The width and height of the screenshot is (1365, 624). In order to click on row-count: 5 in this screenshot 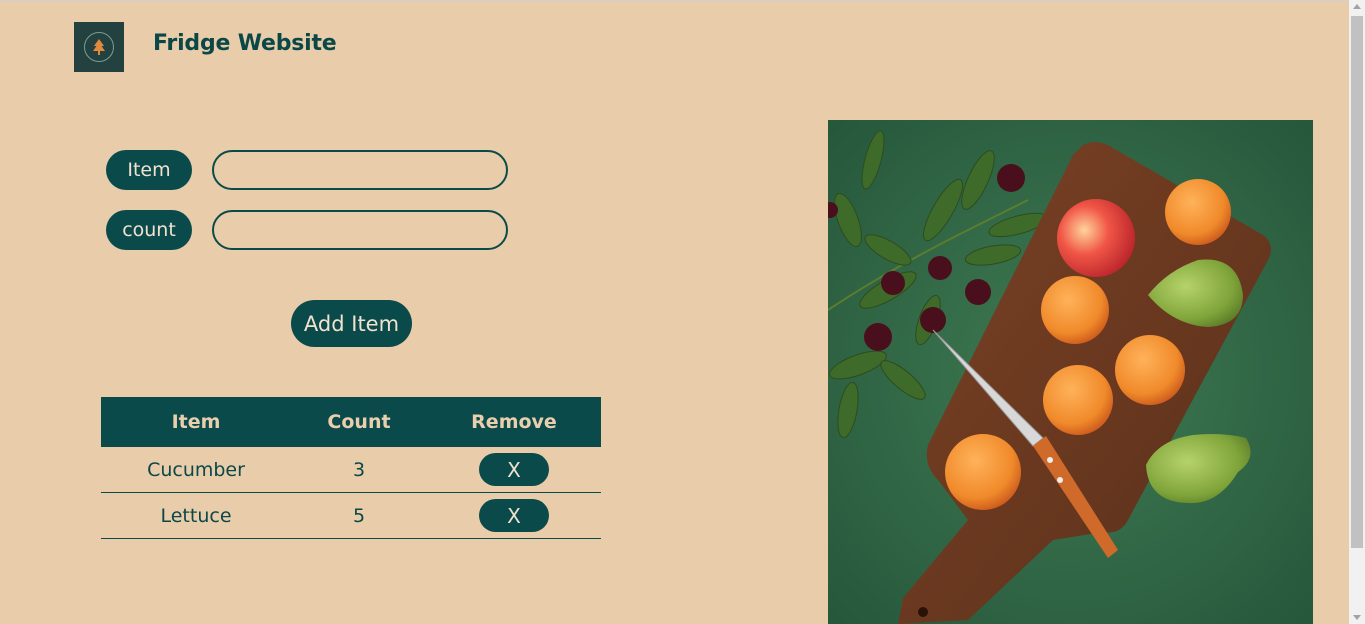, I will do `click(359, 515)`.